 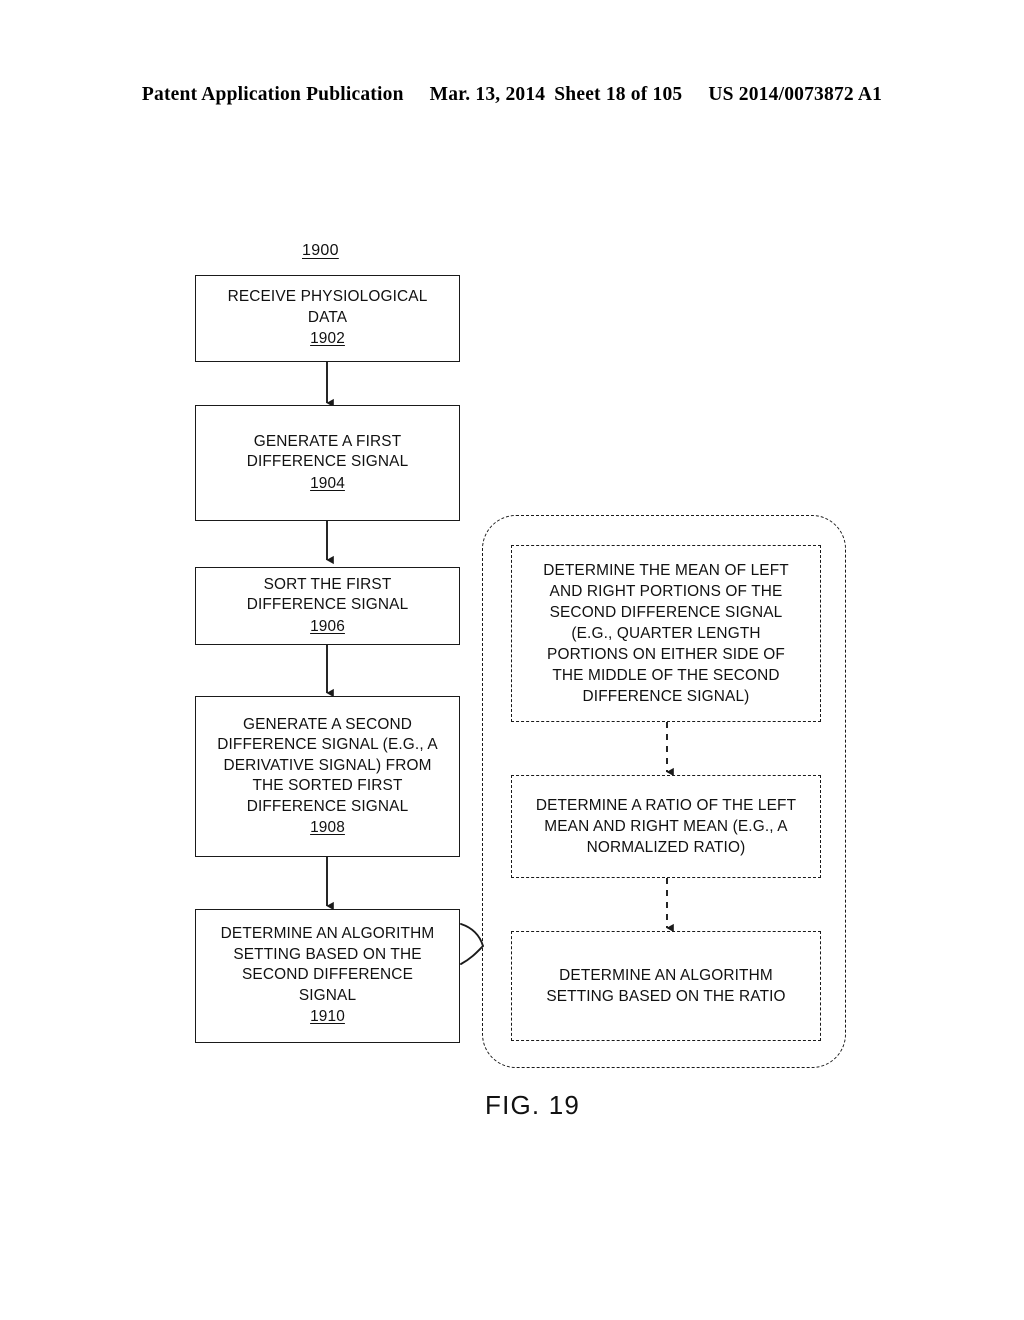 What do you see at coordinates (327, 626) in the screenshot?
I see `flow-box-1906-ref: 1906` at bounding box center [327, 626].